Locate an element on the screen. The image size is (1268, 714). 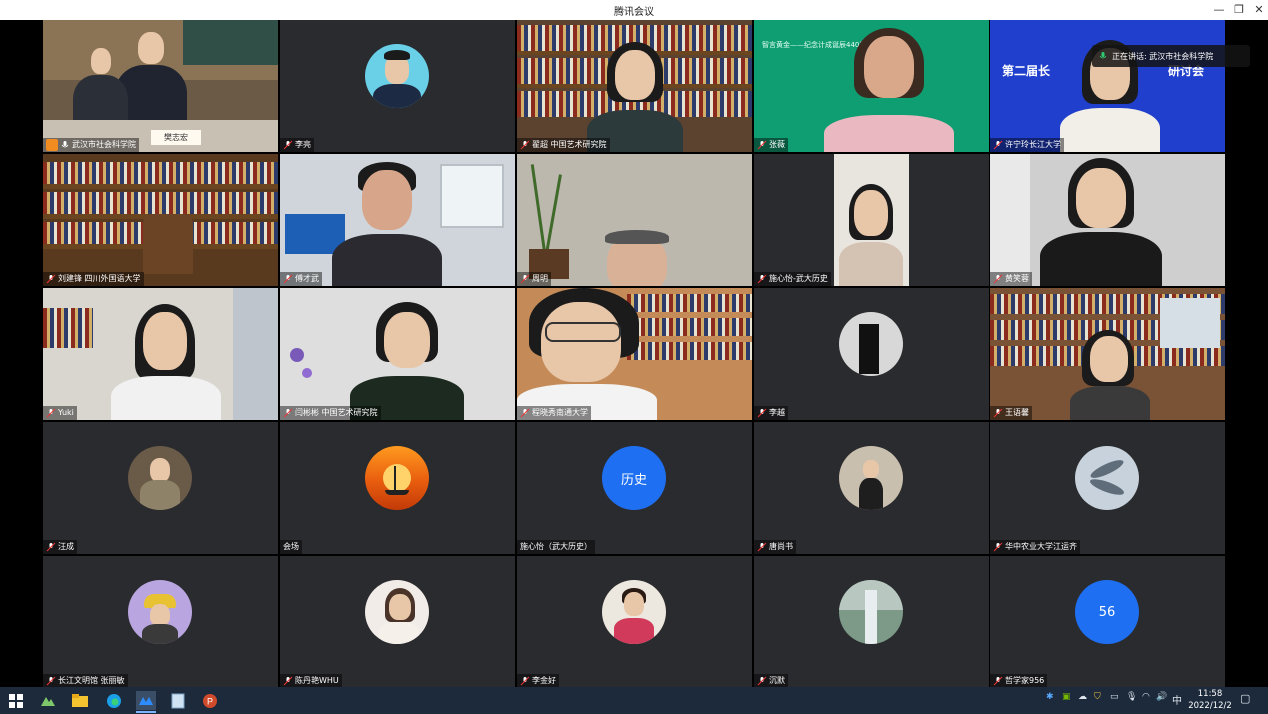
participant-name: Yuki is located at coordinates (66, 412).